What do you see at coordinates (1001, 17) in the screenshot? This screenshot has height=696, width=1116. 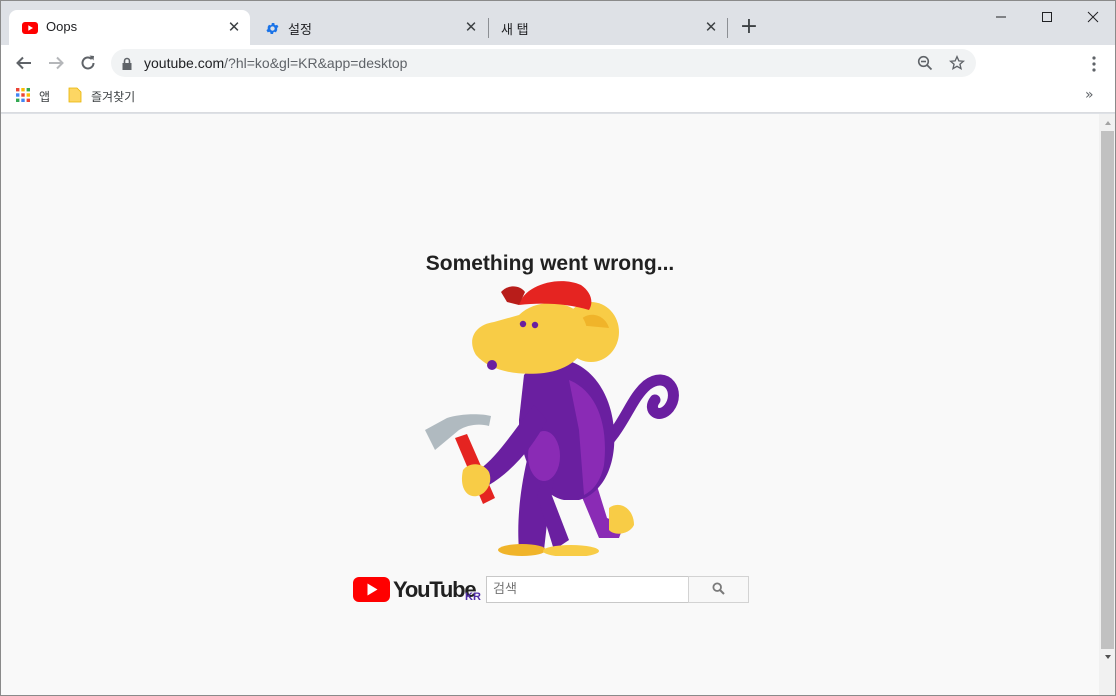 I see `minimize-icon` at bounding box center [1001, 17].